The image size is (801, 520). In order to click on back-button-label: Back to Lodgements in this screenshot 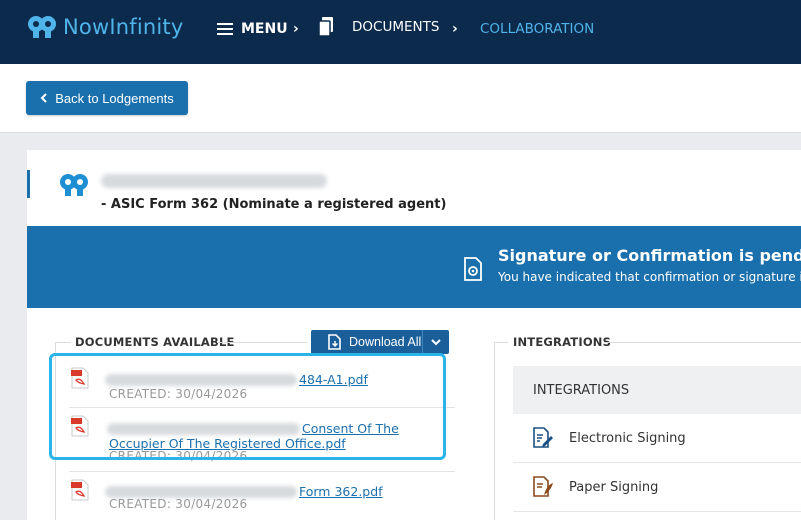, I will do `click(114, 98)`.